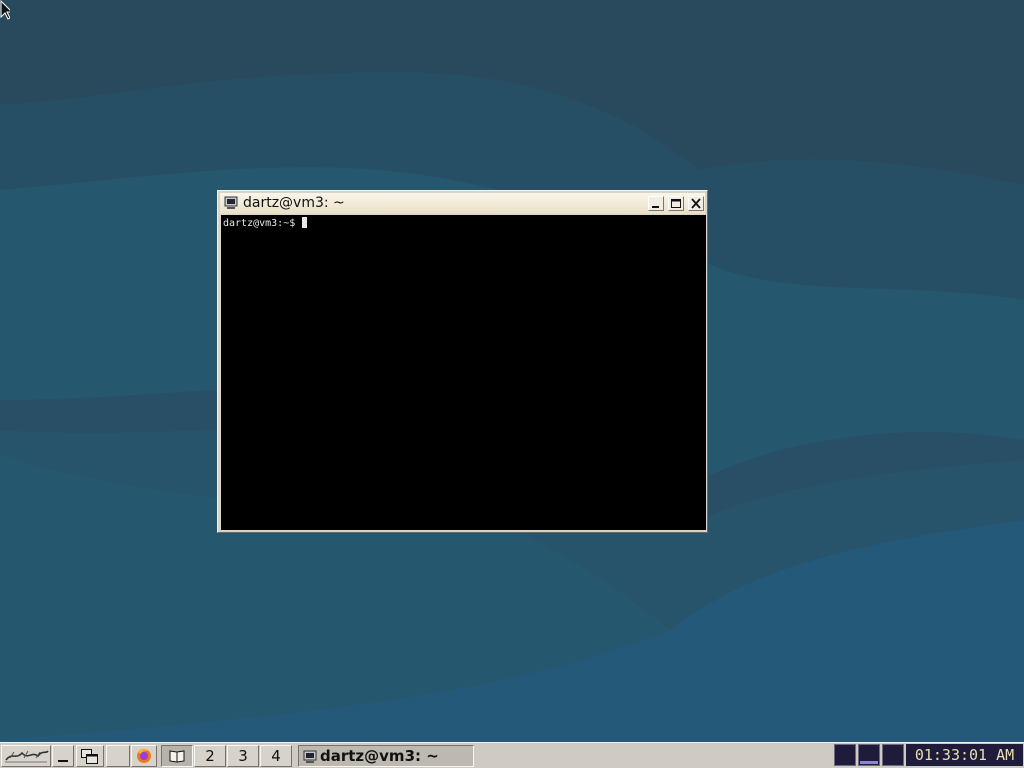  I want to click on firefox-icon, so click(144, 756).